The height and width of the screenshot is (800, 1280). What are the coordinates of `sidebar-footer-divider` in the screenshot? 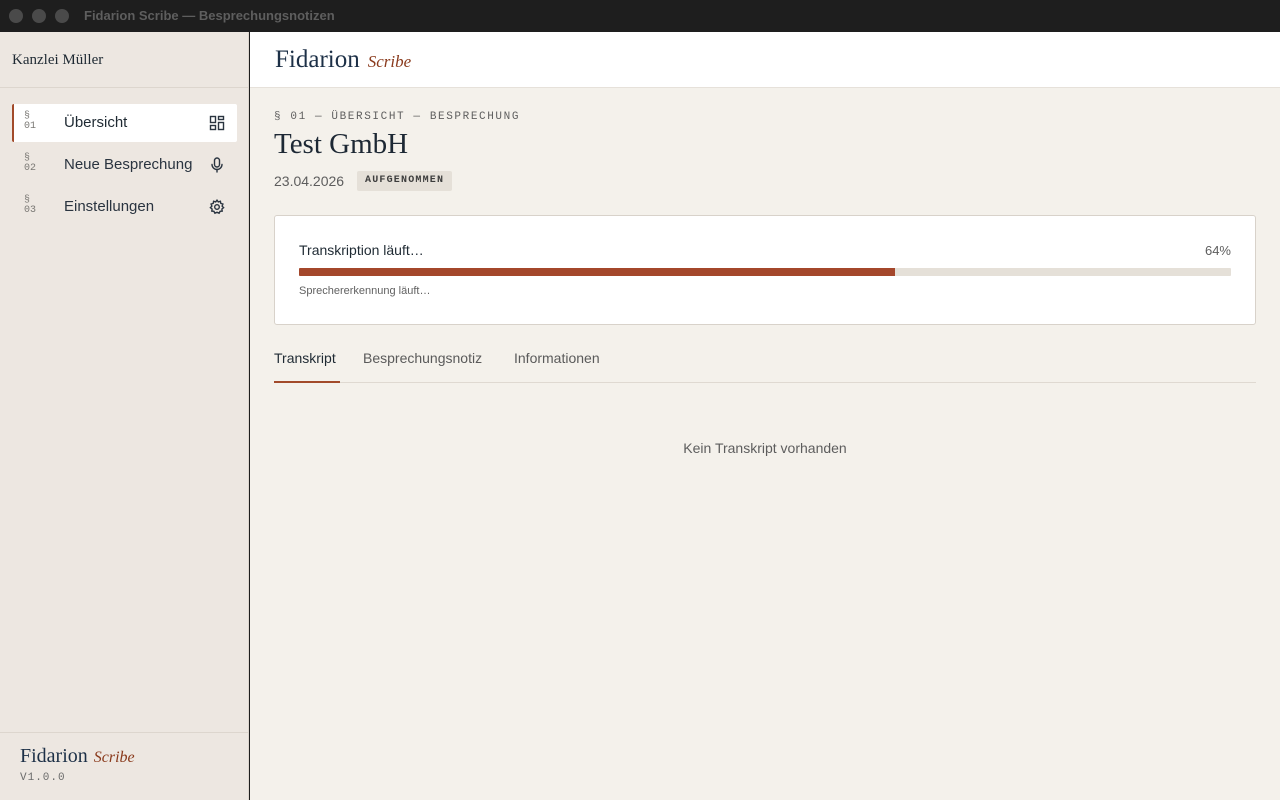 It's located at (124, 732).